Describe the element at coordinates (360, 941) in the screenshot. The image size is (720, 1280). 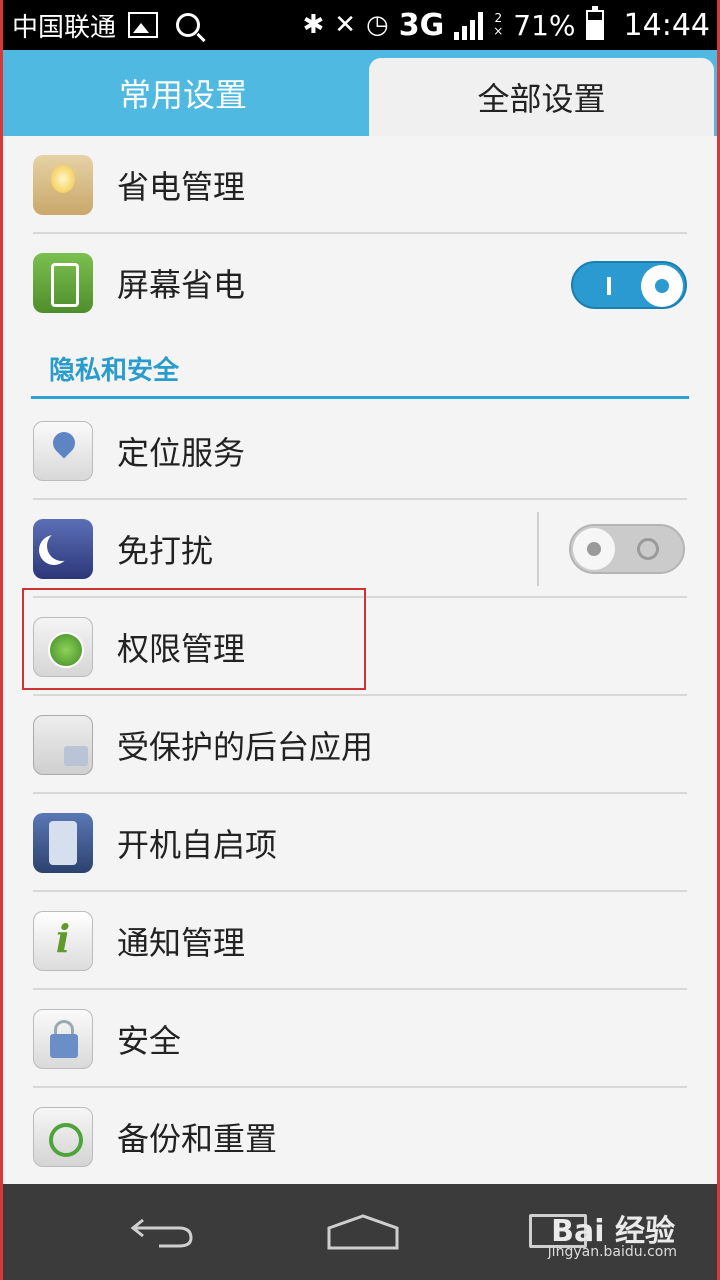
I see `list-item-notification-management: 通知管理` at that location.